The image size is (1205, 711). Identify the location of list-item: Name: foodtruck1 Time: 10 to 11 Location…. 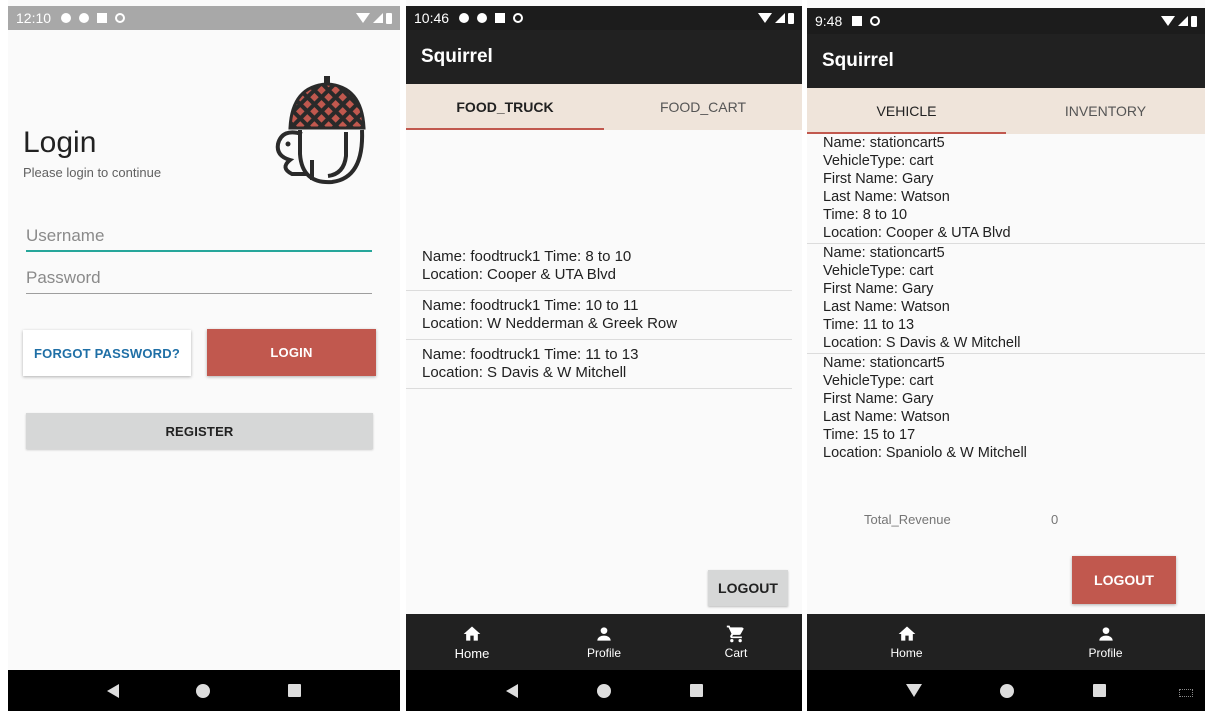
(599, 317).